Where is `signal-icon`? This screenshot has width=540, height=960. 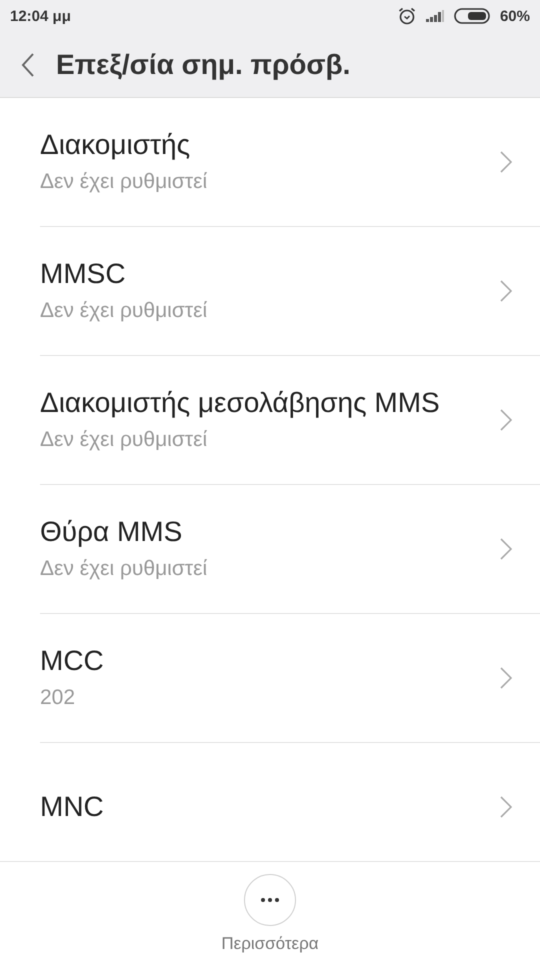 signal-icon is located at coordinates (435, 16).